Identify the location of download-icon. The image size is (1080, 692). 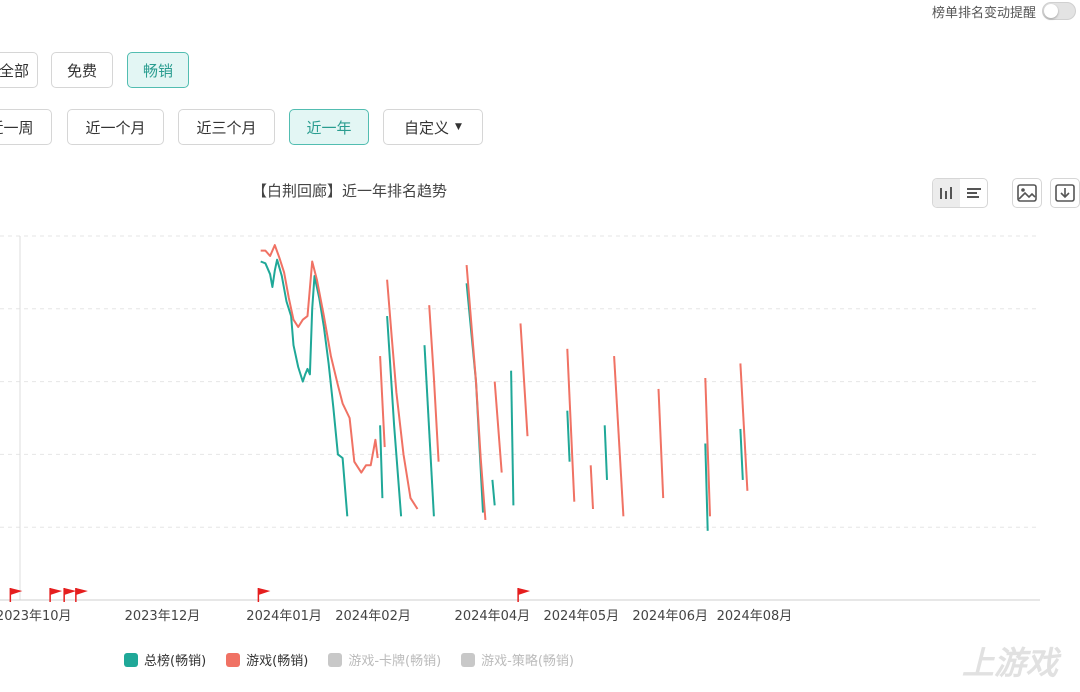
(1065, 193).